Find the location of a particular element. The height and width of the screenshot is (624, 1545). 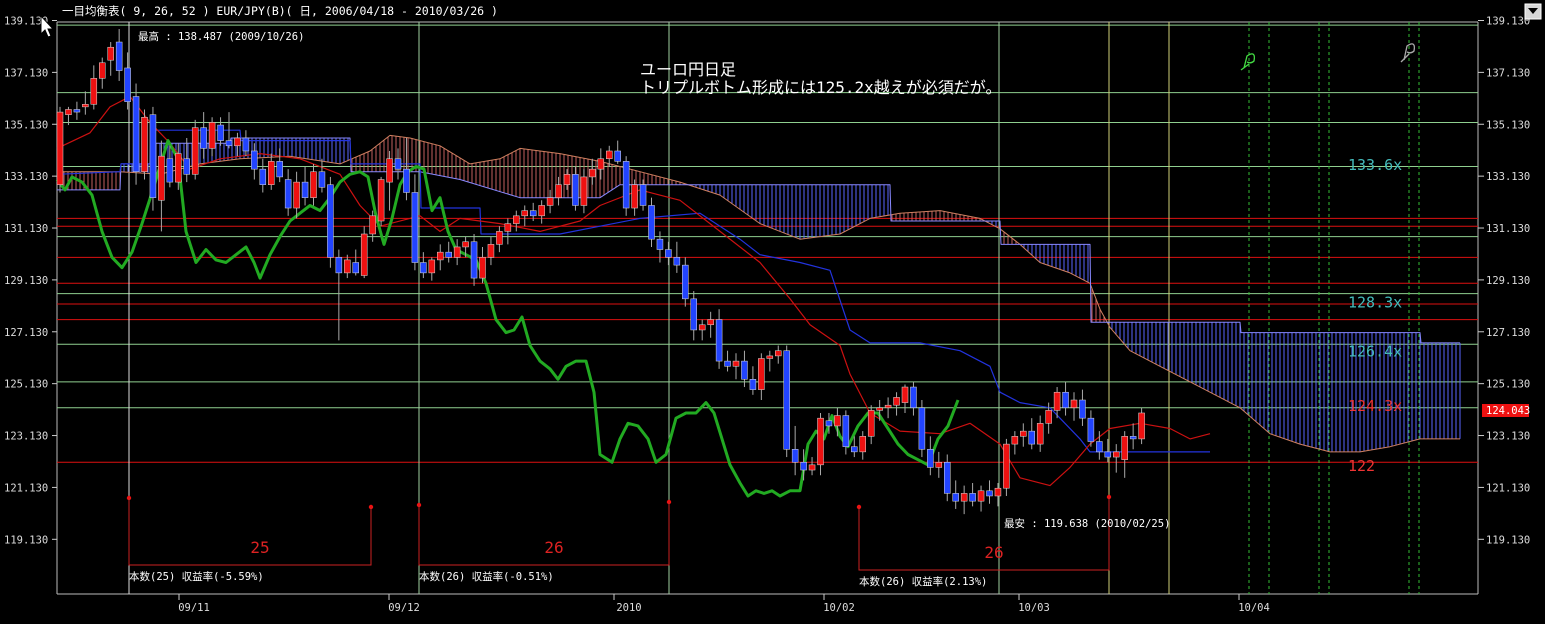

right-tick-label: 129.130 is located at coordinates (1508, 281).